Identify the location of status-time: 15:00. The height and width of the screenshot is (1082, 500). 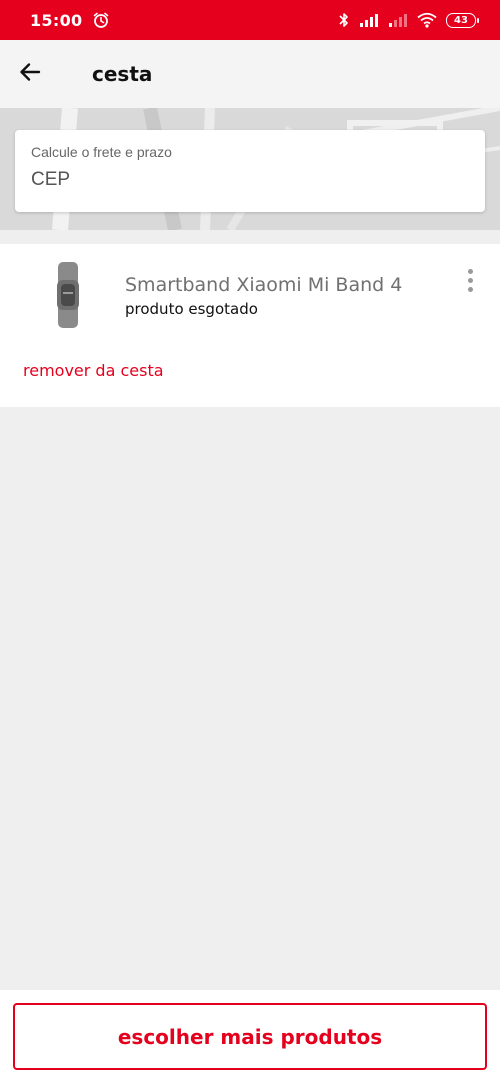
(56, 20).